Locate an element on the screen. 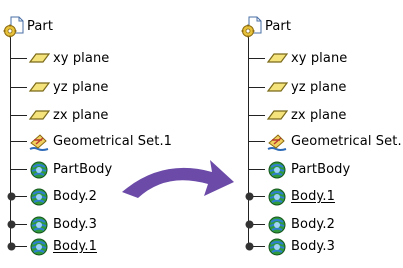  curved-arrow-icon is located at coordinates (178, 179).